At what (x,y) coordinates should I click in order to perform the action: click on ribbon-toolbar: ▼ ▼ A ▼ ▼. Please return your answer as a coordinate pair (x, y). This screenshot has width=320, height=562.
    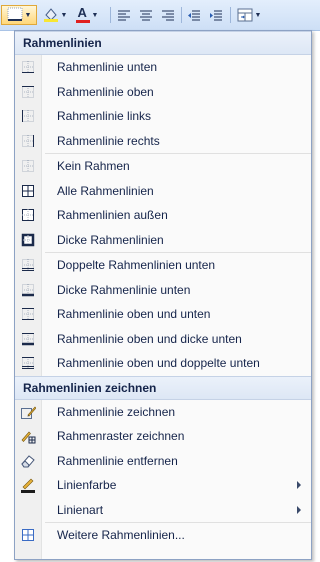
    Looking at the image, I should click on (160, 15).